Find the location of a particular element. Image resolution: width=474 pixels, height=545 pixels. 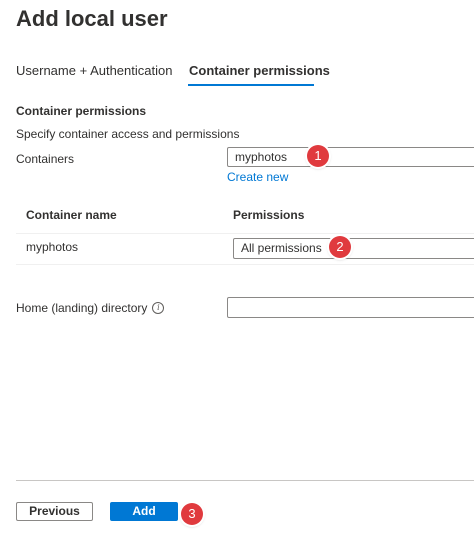

page-title: Add local user is located at coordinates (92, 18).